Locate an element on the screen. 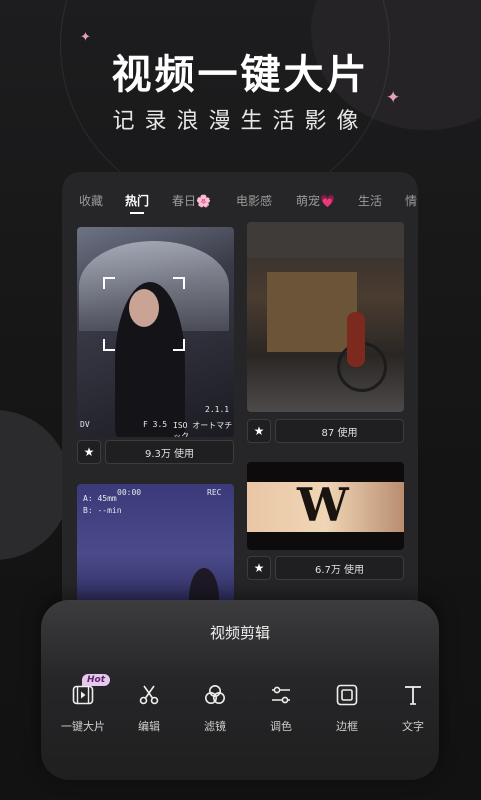 The width and height of the screenshot is (481, 800). tab-emotion: 情 is located at coordinates (411, 200).